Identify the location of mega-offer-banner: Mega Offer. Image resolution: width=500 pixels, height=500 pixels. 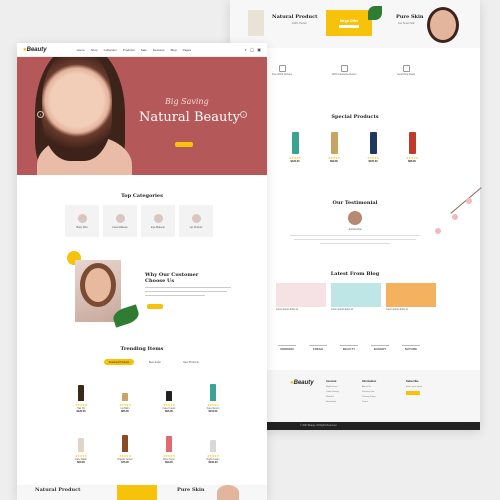
(349, 23).